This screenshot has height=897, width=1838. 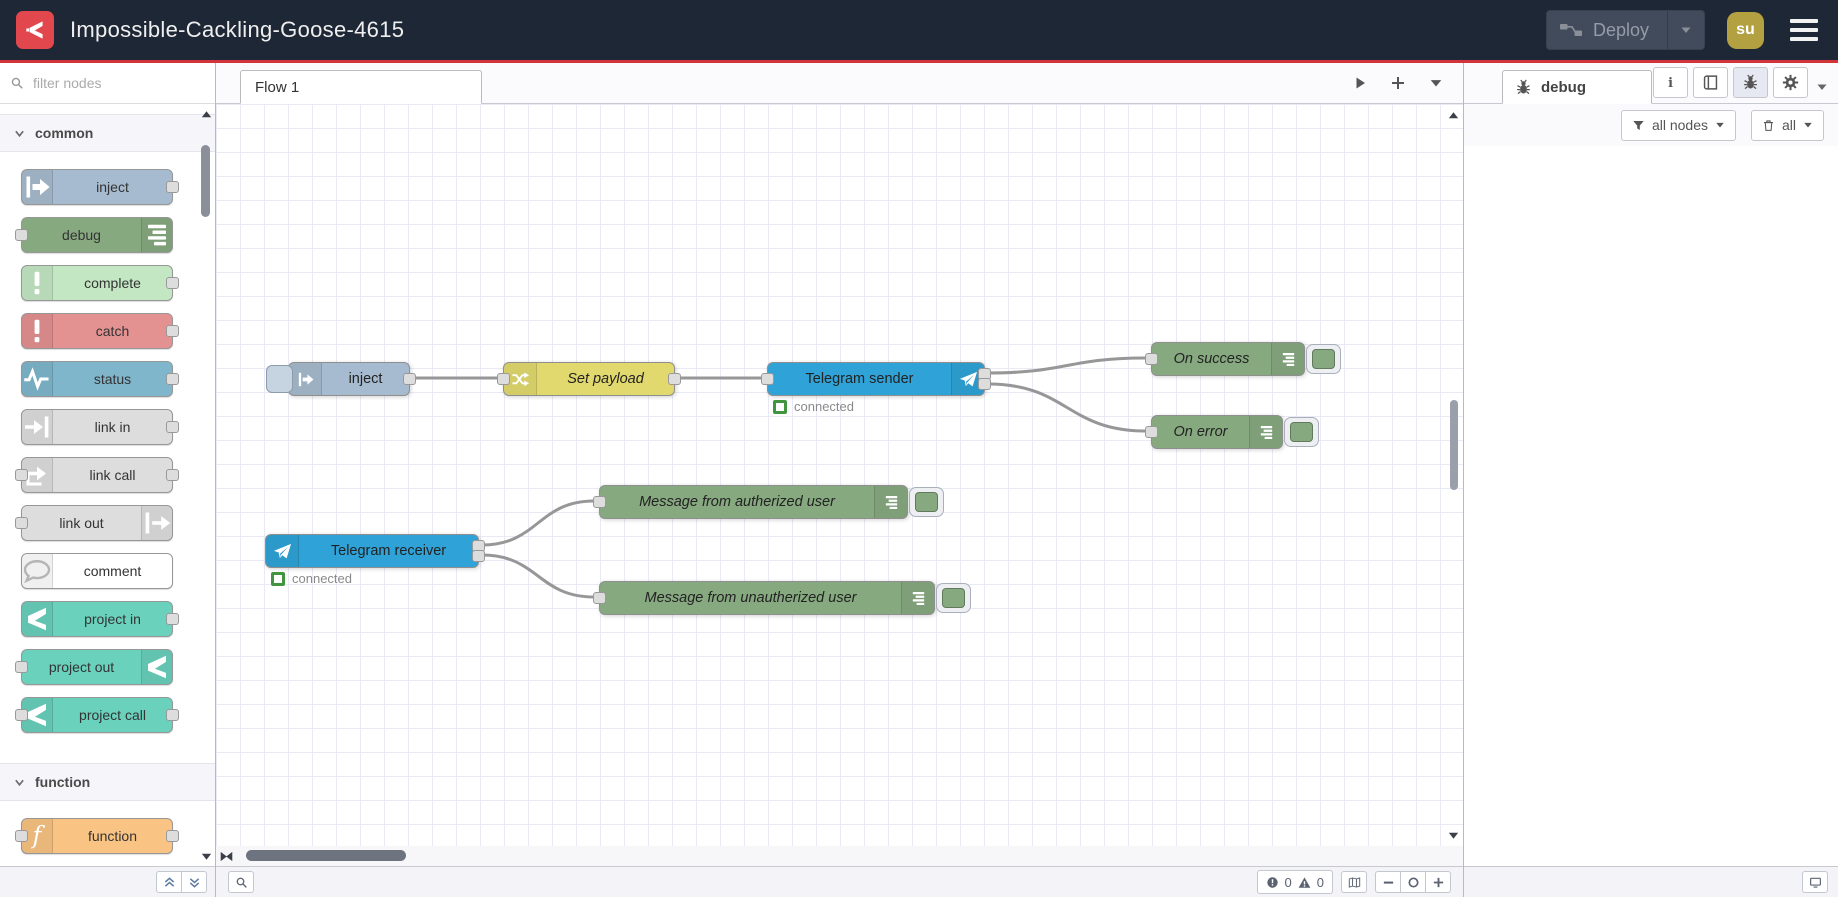 What do you see at coordinates (1804, 30) in the screenshot?
I see `main-menu-button` at bounding box center [1804, 30].